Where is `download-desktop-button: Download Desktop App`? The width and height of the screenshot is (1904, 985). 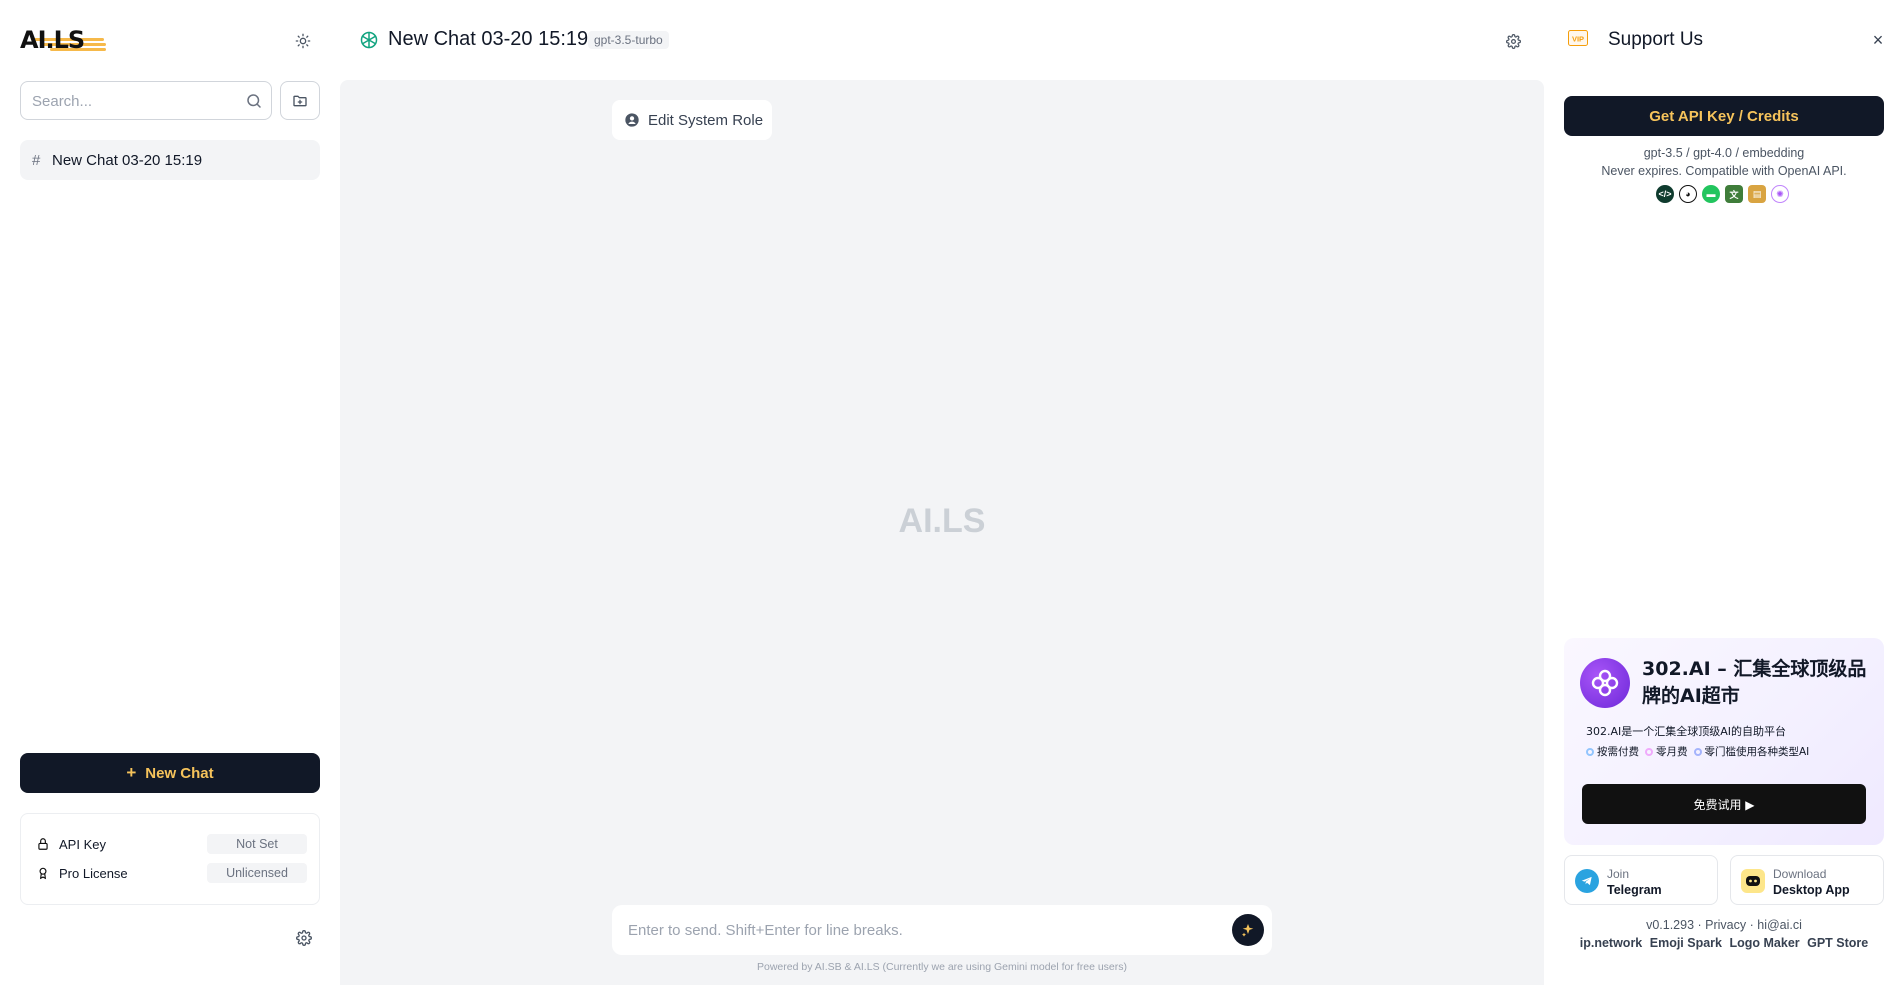
download-desktop-button: Download Desktop App is located at coordinates (1807, 880).